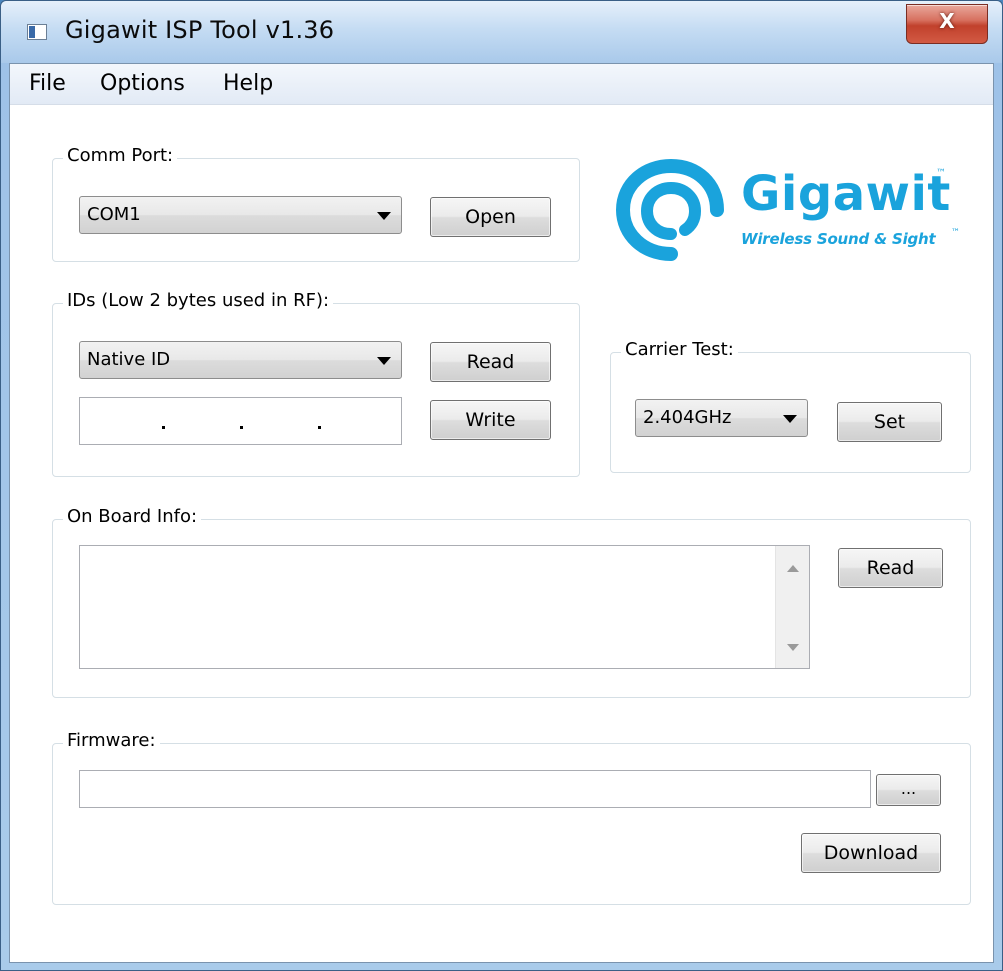  Describe the element at coordinates (444, 607) in the screenshot. I see `on-board-info-textarea` at that location.